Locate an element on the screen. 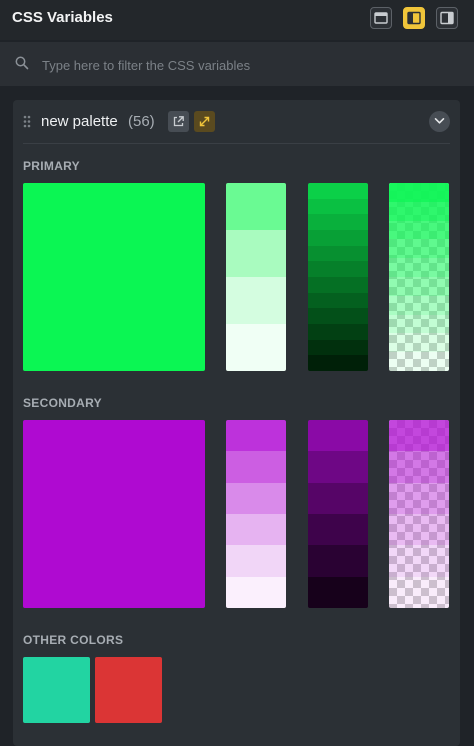 The height and width of the screenshot is (746, 474). layout-dock-left-button is located at coordinates (414, 18).